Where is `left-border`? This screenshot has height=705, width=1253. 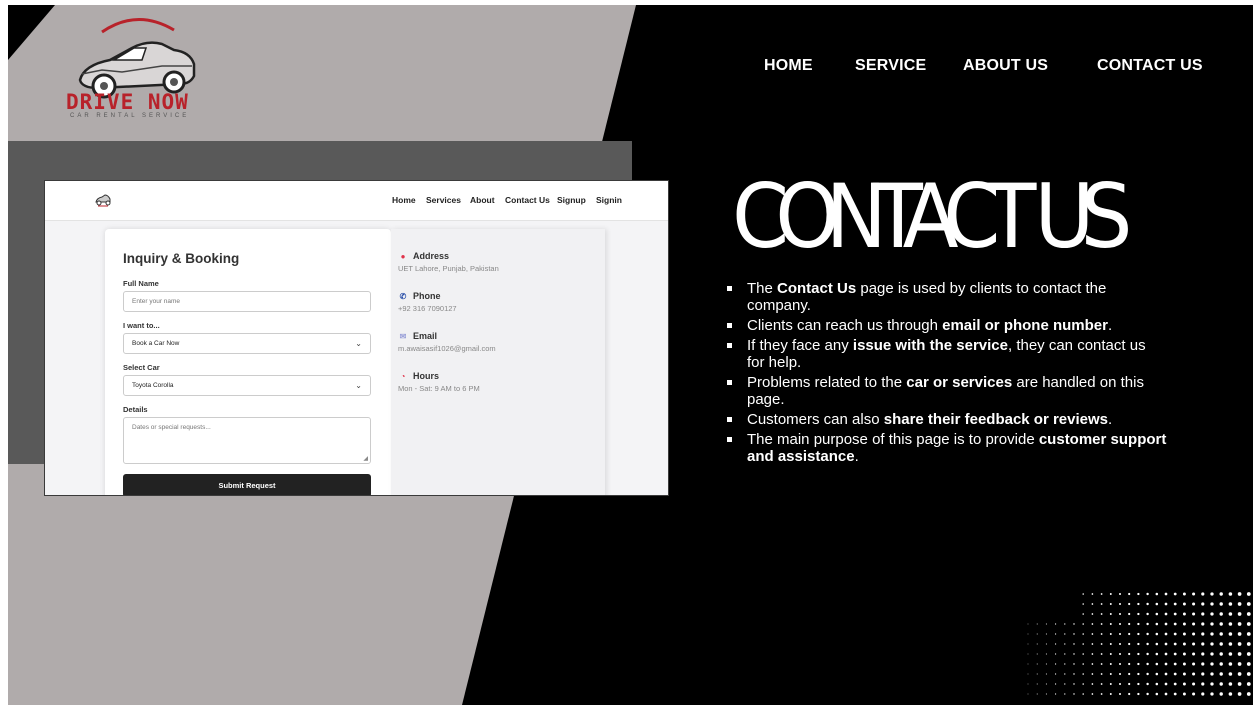
left-border is located at coordinates (4, 352).